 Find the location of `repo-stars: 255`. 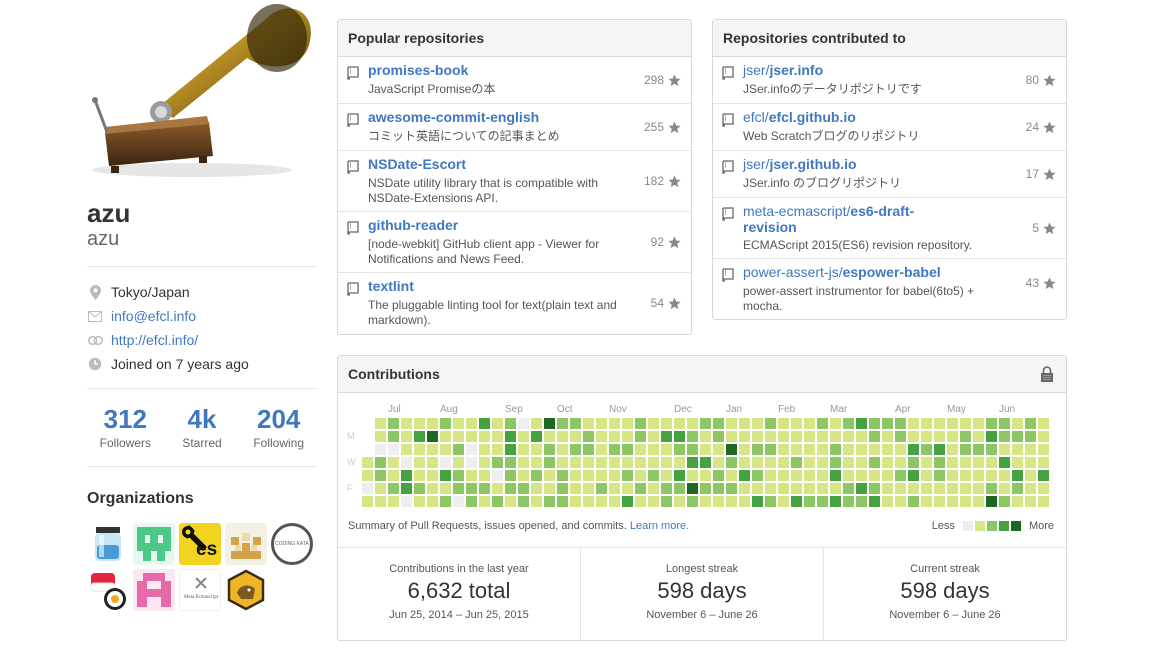

repo-stars: 255 is located at coordinates (662, 127).